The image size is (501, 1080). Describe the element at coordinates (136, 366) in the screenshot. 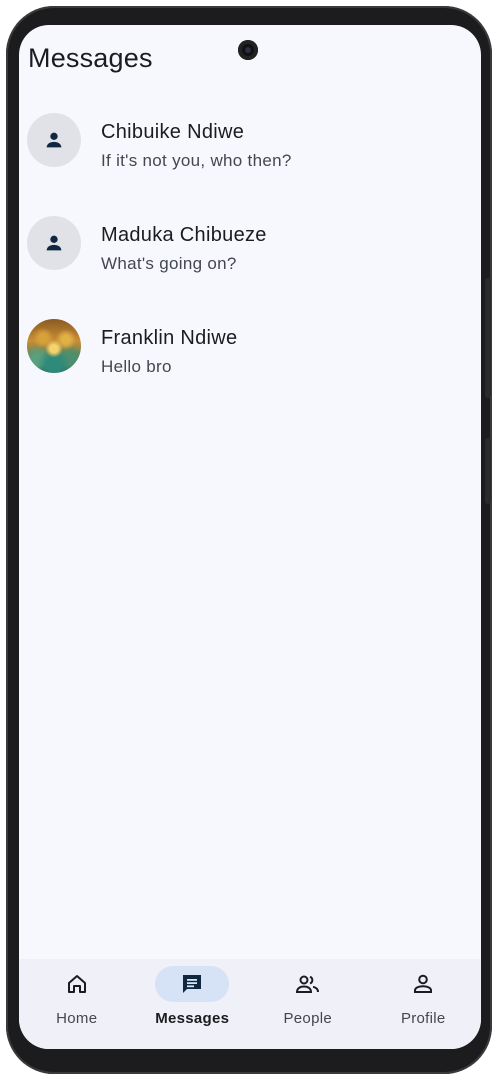

I see `message-preview: Hello bro` at that location.